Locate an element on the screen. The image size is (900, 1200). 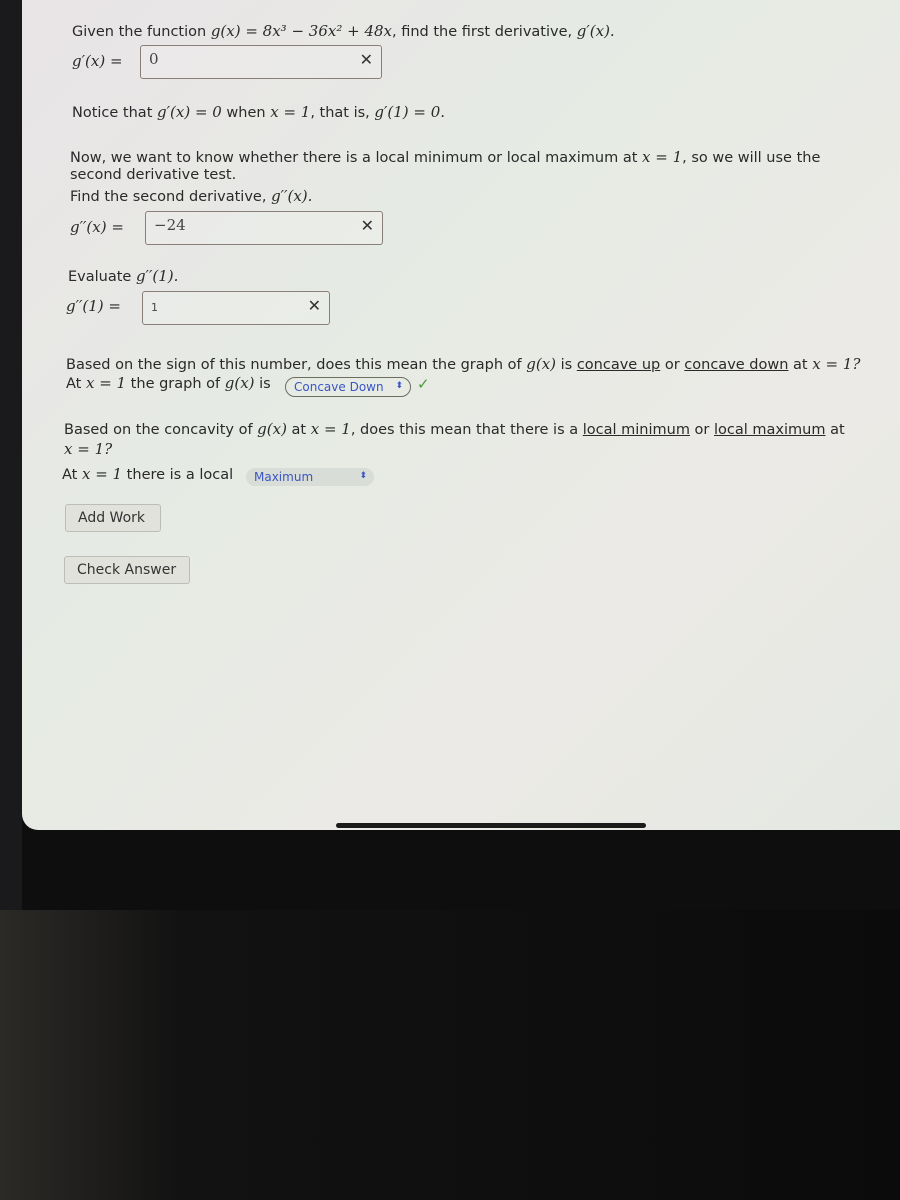
answer-3-label: g′′(1) = is located at coordinates (93, 306).